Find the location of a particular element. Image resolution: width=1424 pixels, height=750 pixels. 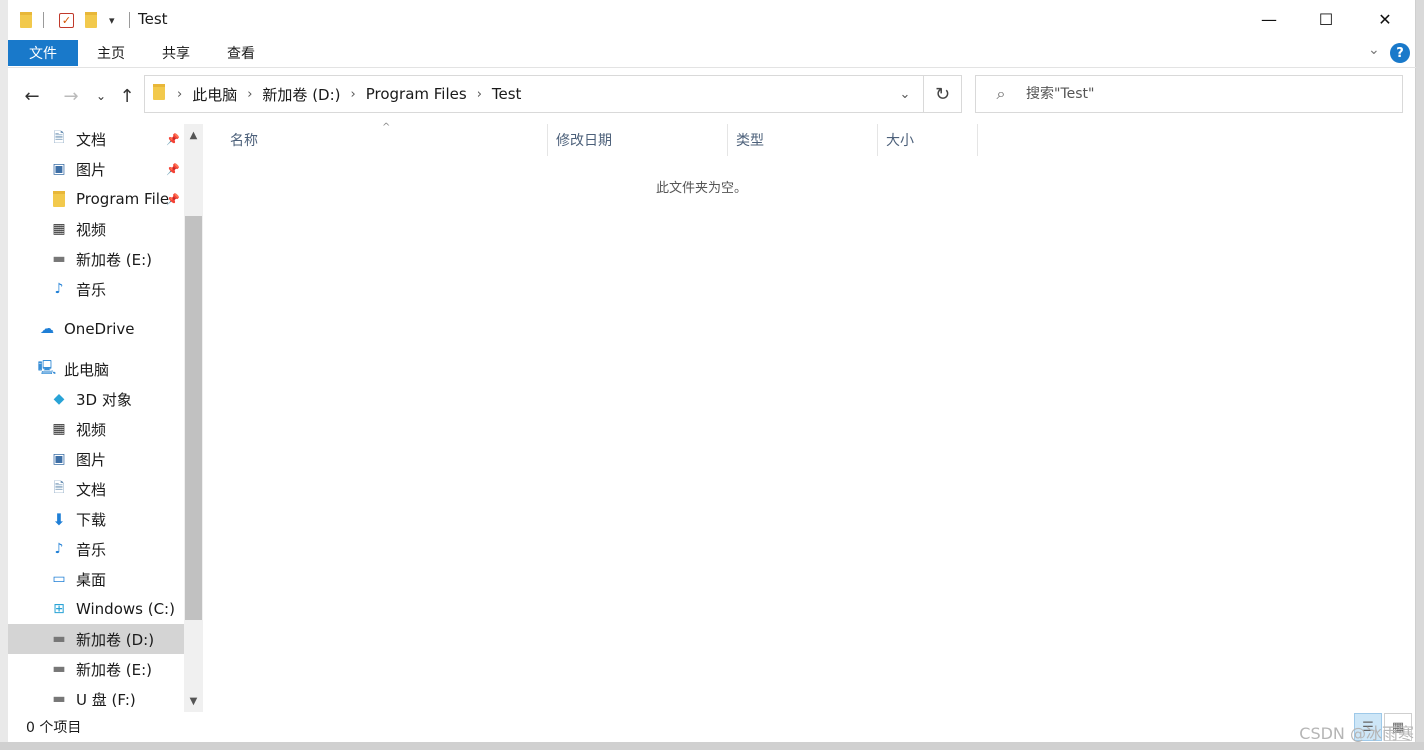

recent-locations-button: ⌄ is located at coordinates (101, 96).